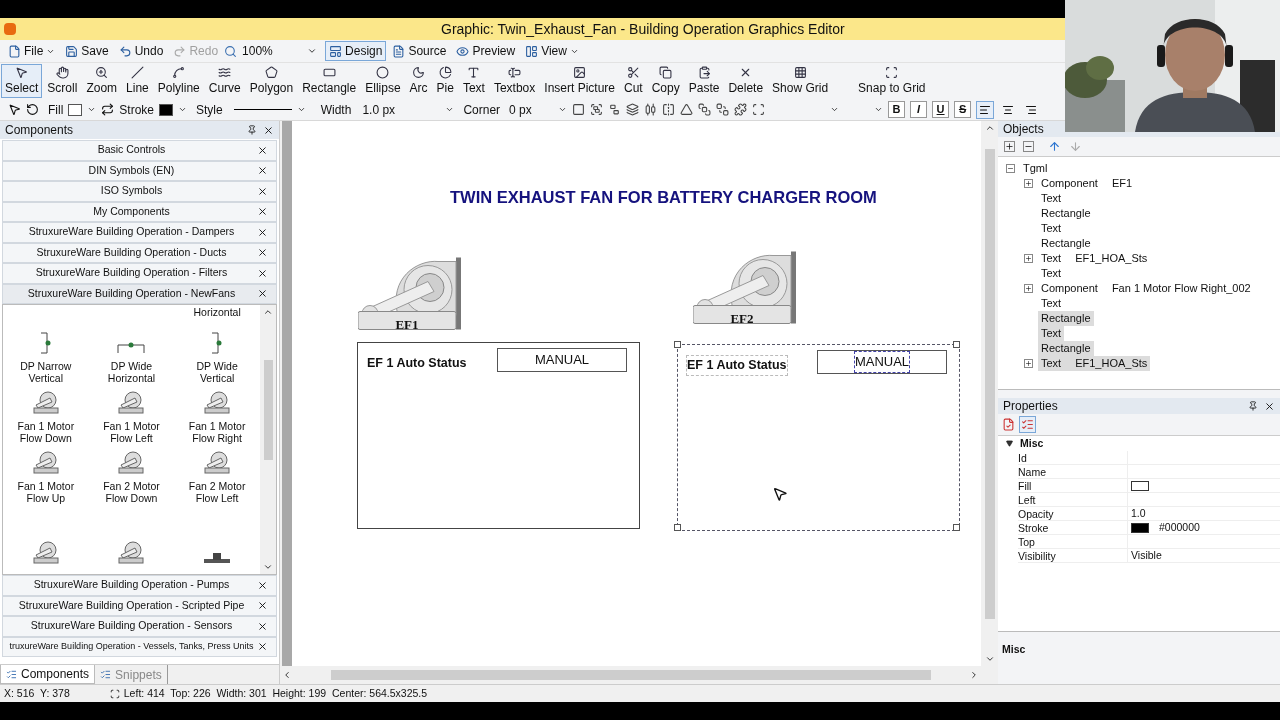 The height and width of the screenshot is (720, 1280). I want to click on section-header: StruxureWare Building Operation - NewFans, so click(139, 293).